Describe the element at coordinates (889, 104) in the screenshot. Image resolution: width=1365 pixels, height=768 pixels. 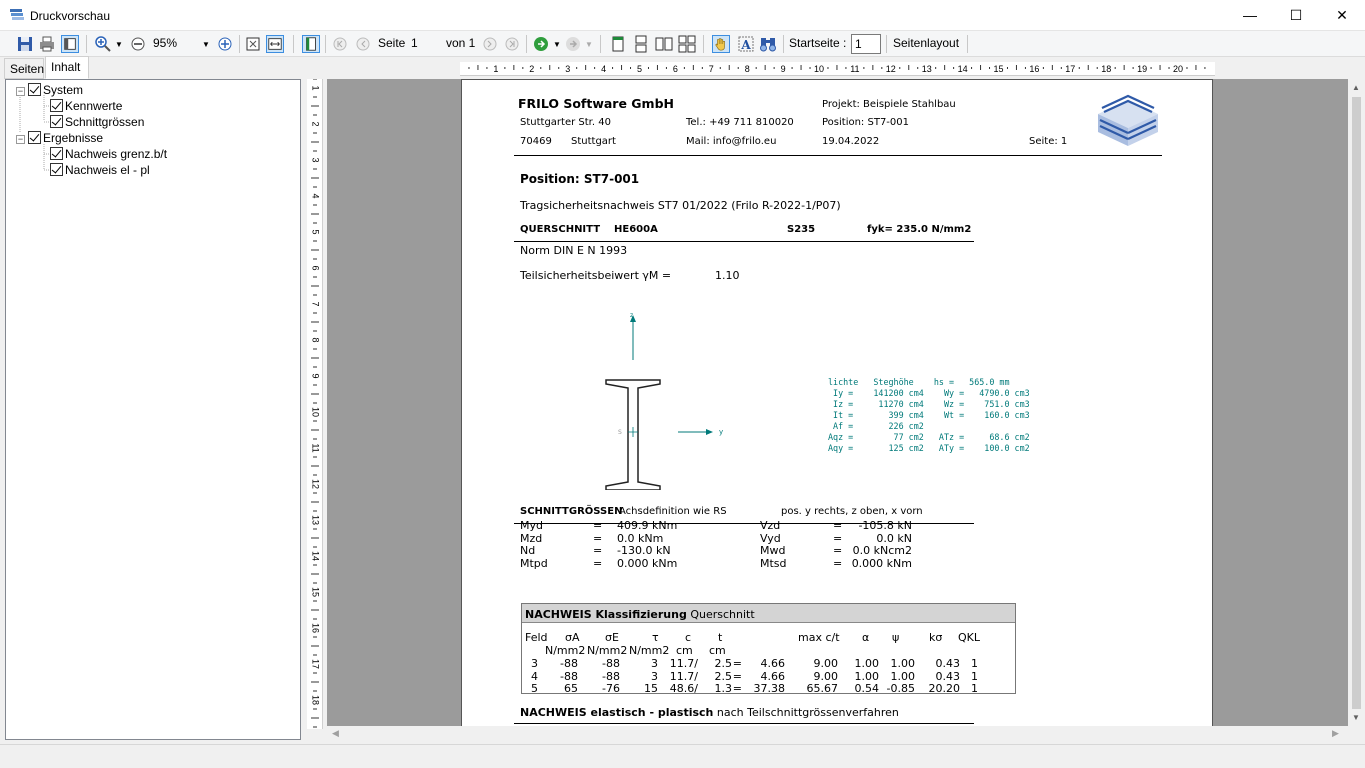
I see `header-project: Projekt: Beispiele Stahlbau` at that location.